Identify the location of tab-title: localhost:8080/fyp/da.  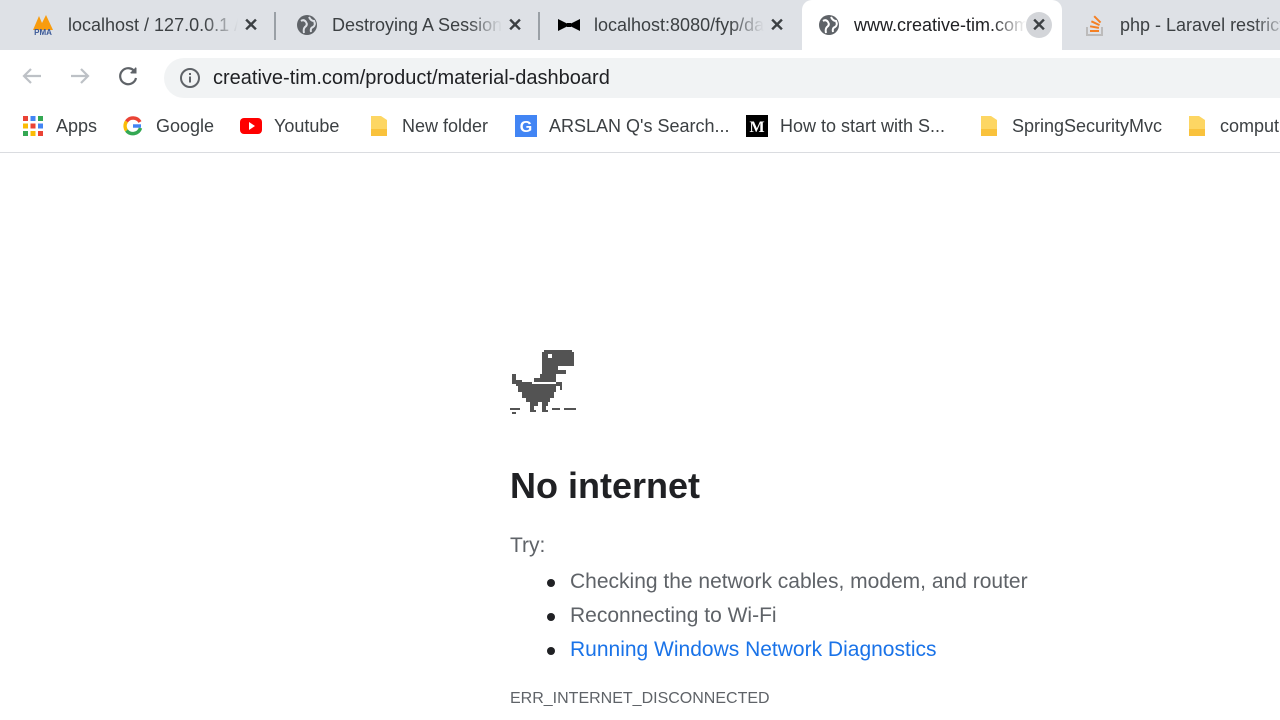
(679, 24).